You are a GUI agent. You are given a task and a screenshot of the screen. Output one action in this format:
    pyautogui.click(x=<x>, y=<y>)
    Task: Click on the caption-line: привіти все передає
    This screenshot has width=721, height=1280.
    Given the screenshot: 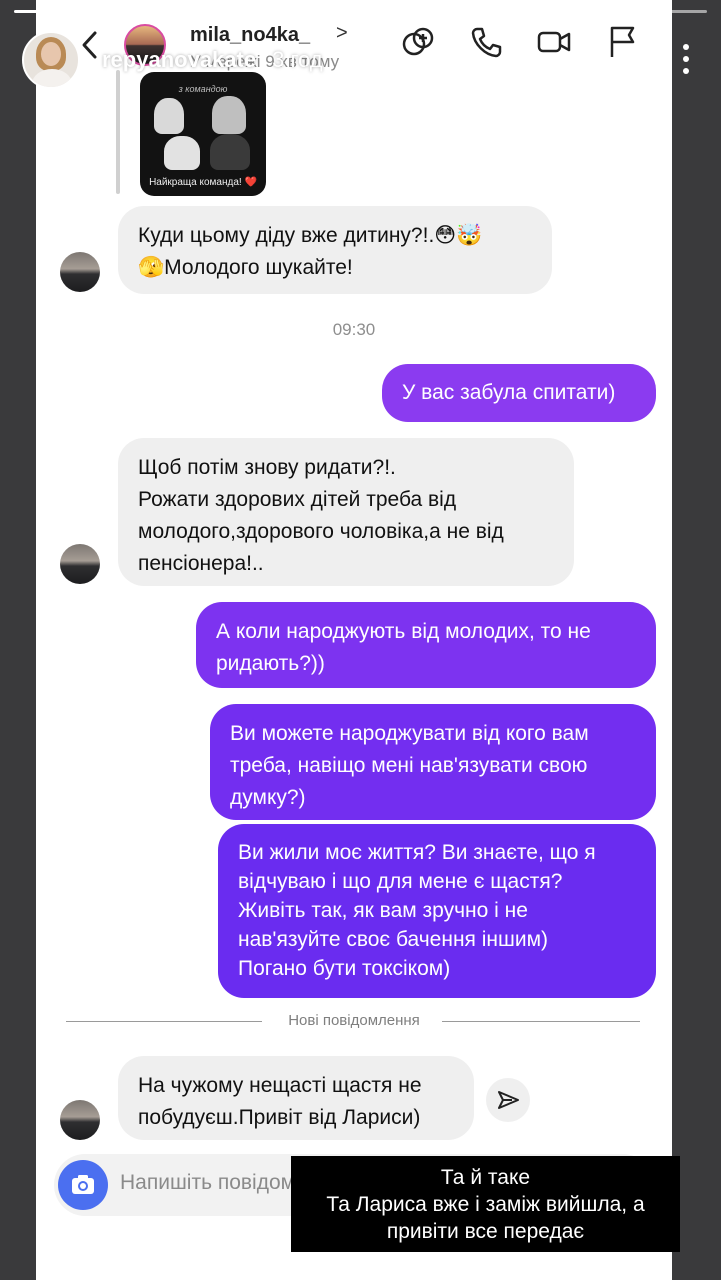 What is the action you would take?
    pyautogui.click(x=485, y=1231)
    